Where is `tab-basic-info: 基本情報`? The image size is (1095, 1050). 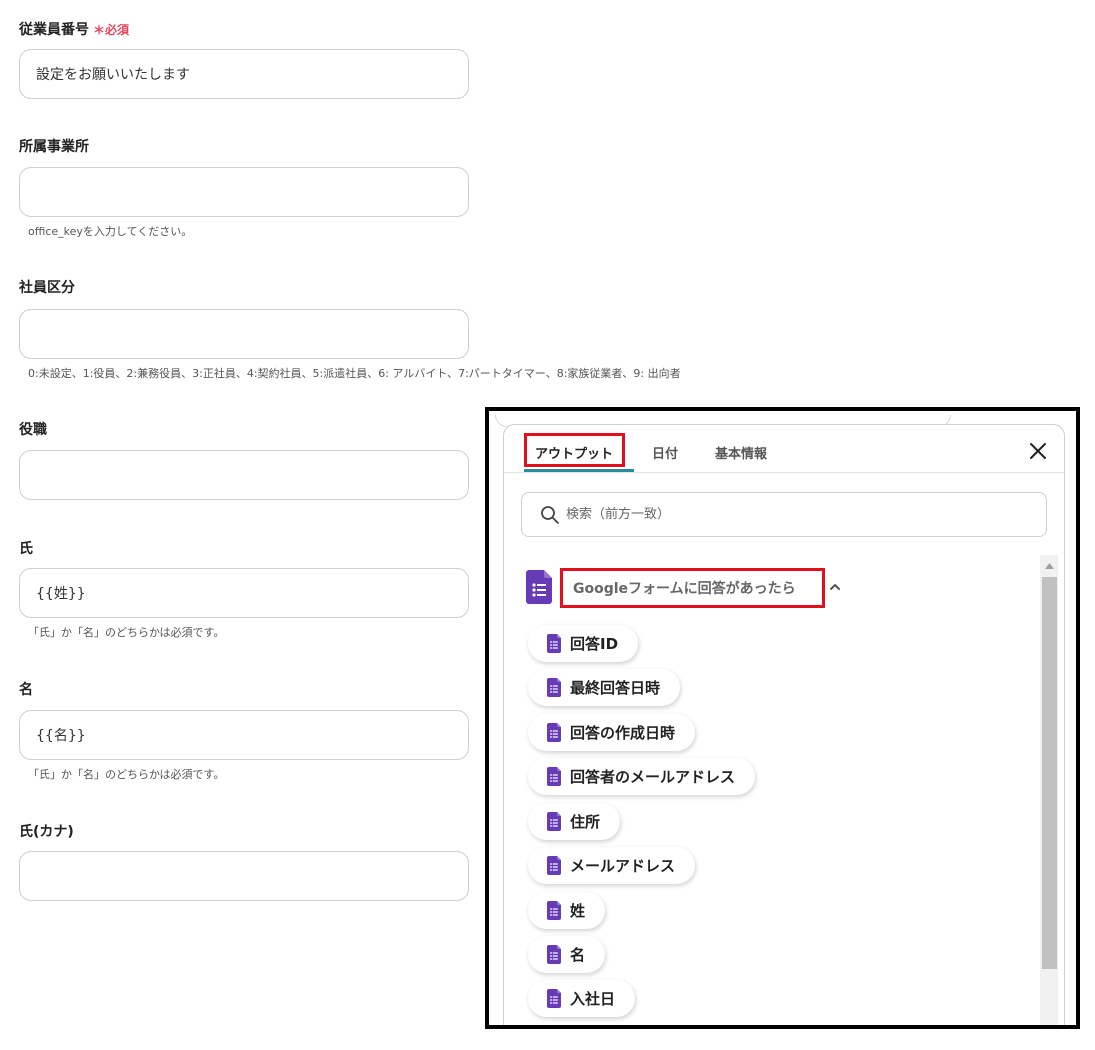
tab-basic-info: 基本情報 is located at coordinates (741, 452).